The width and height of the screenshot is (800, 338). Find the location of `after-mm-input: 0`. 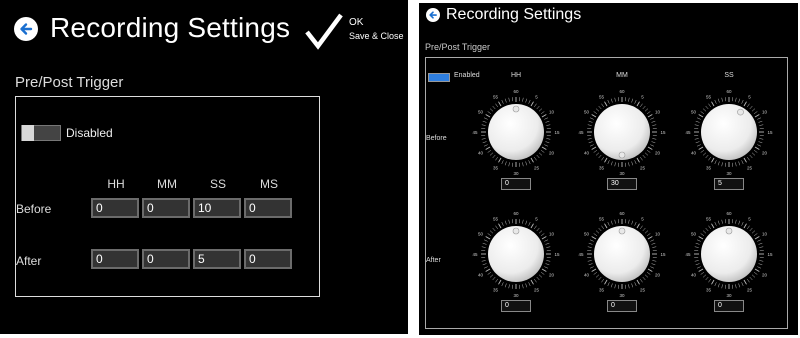

after-mm-input: 0 is located at coordinates (166, 259).